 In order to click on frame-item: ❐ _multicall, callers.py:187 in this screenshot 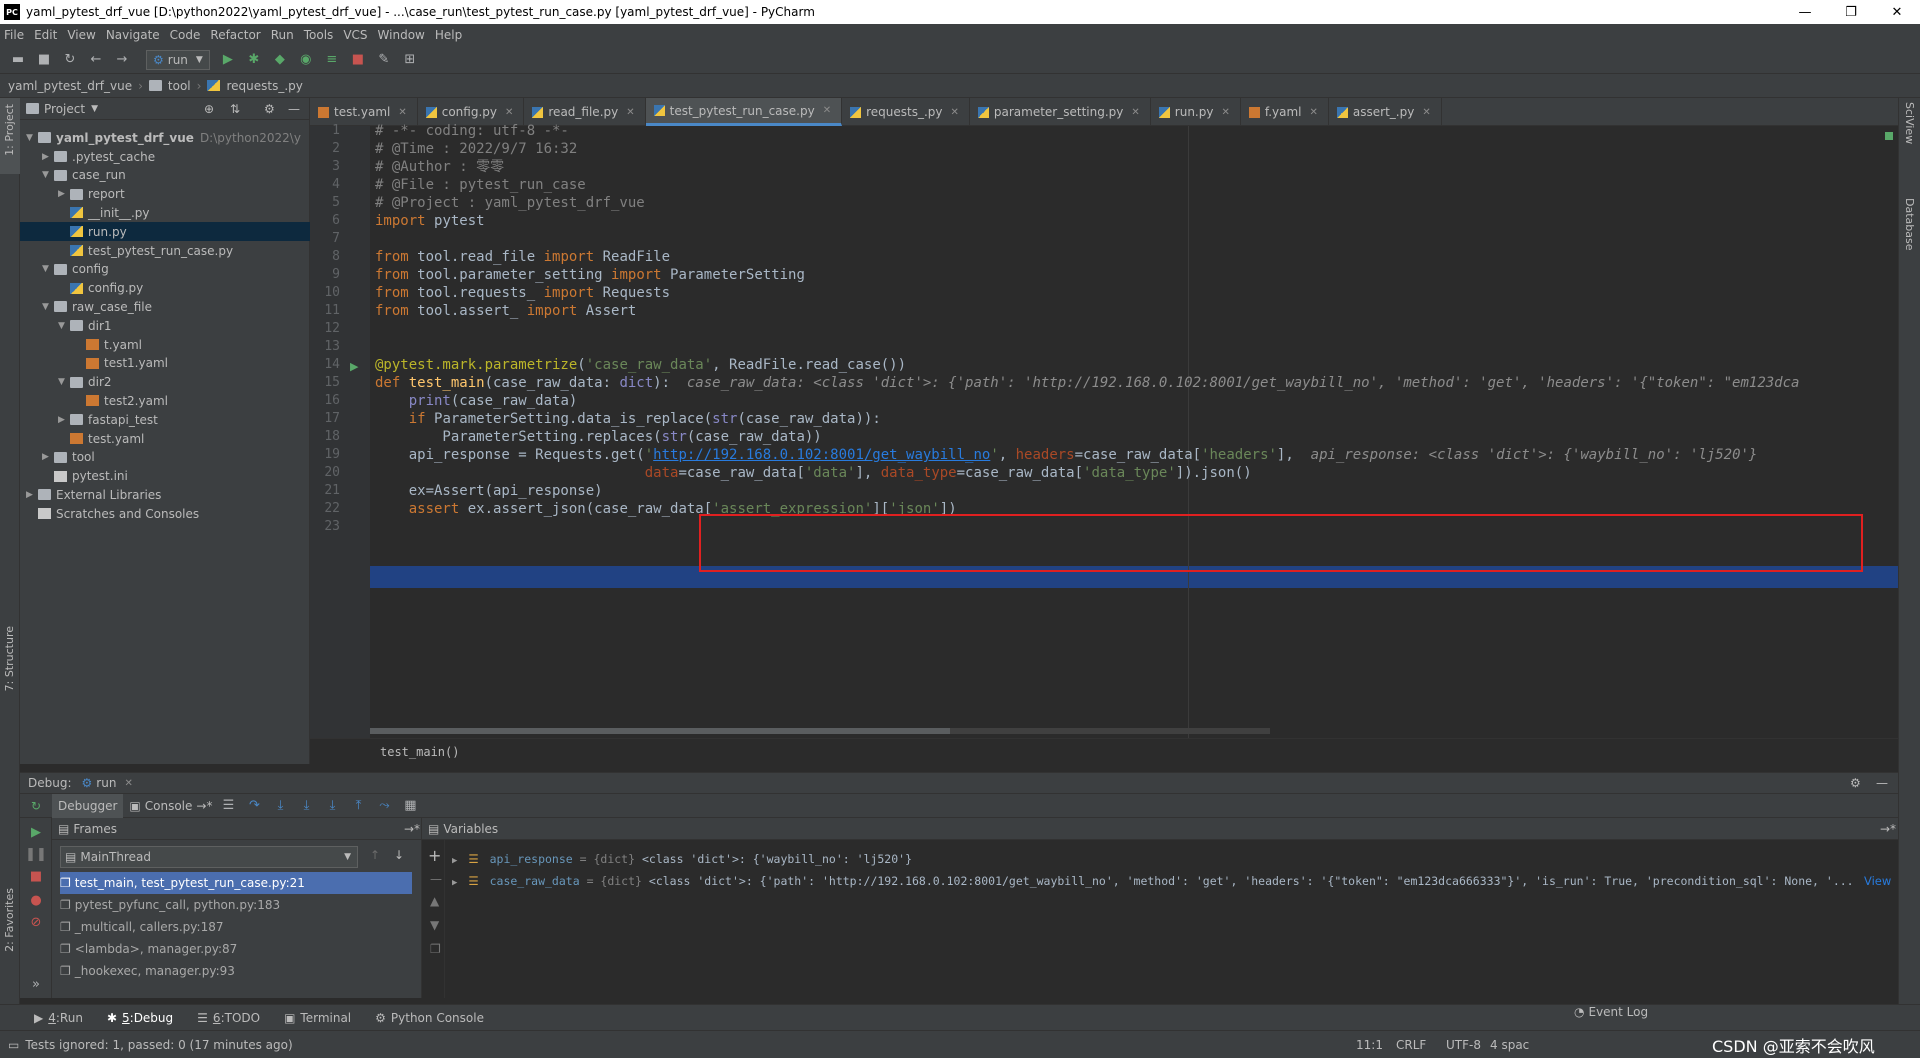, I will do `click(236, 927)`.